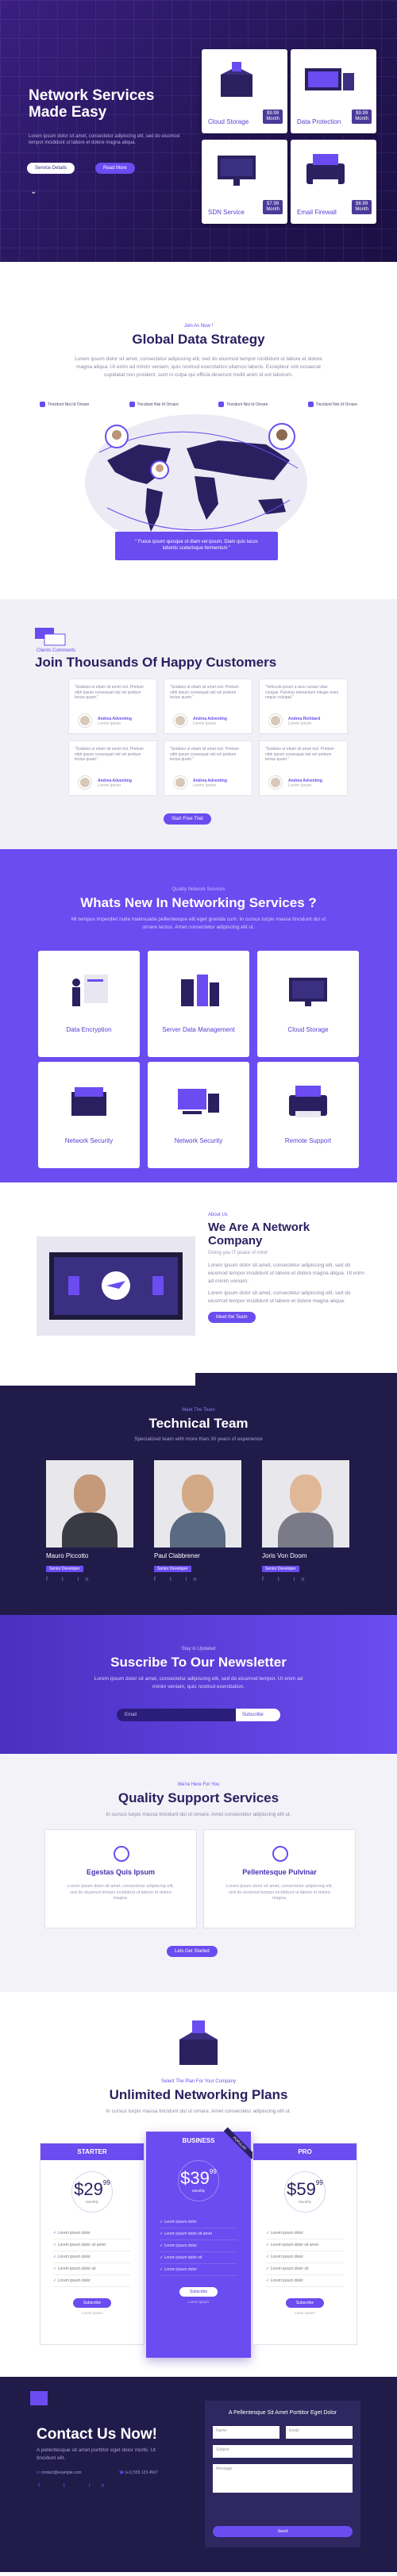 Image resolution: width=397 pixels, height=2576 pixels. What do you see at coordinates (246, 2432) in the screenshot?
I see `name-field: Name` at bounding box center [246, 2432].